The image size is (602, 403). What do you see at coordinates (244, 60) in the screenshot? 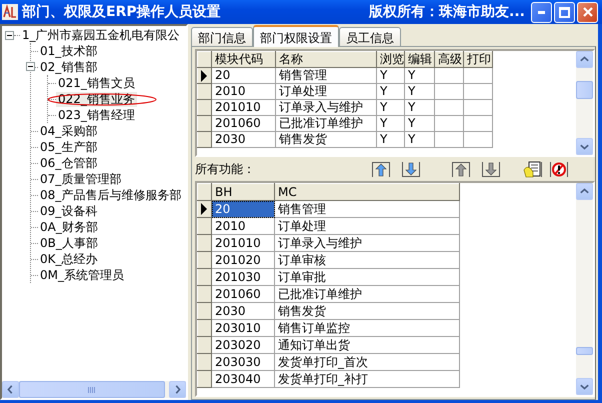
I see `column-header: 模块代码` at bounding box center [244, 60].